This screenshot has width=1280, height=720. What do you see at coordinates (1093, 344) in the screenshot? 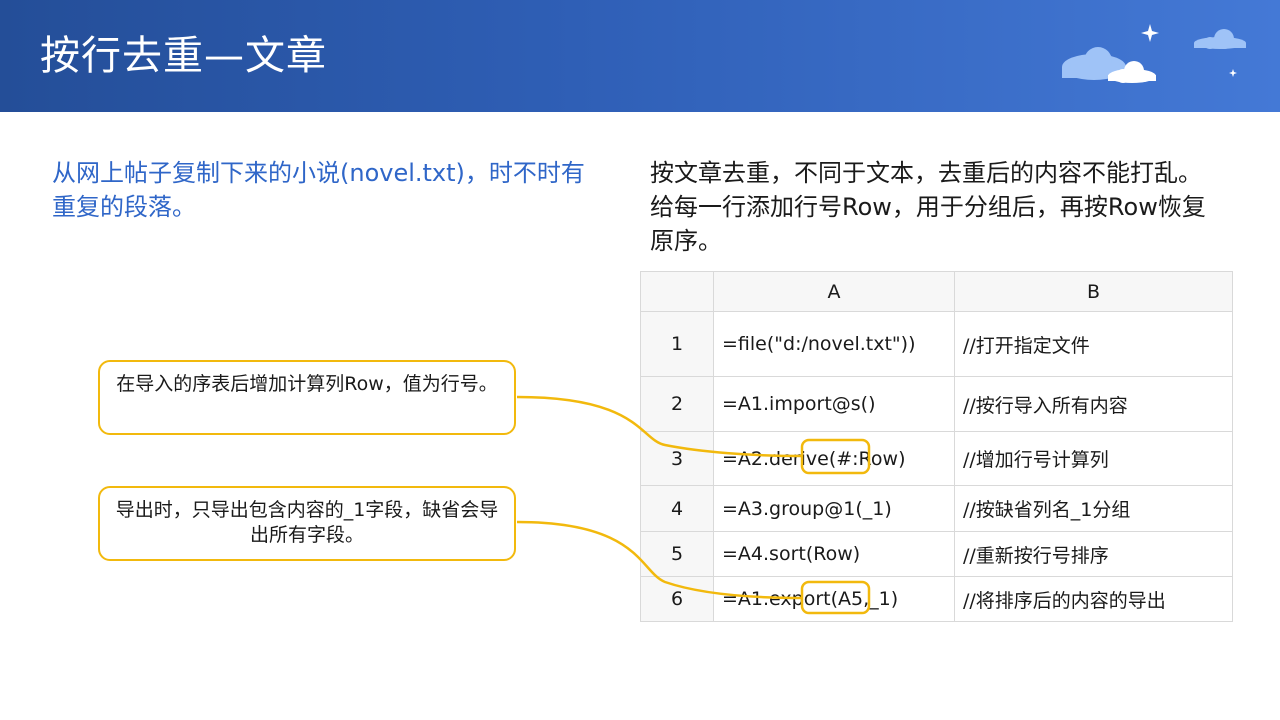
I see `cell-b: //打开指定文件` at bounding box center [1093, 344].